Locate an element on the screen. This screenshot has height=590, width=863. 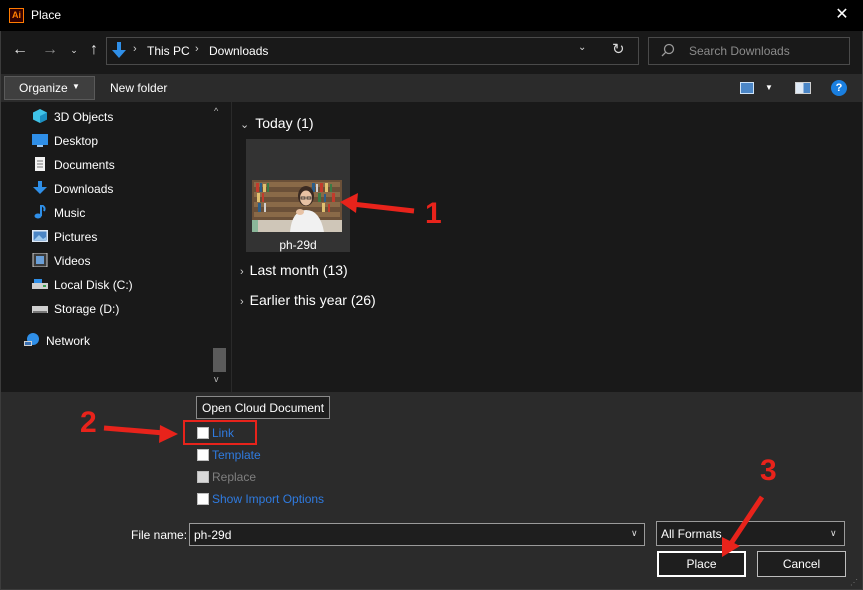
show-import-options-checkbox is located at coordinates (203, 499).